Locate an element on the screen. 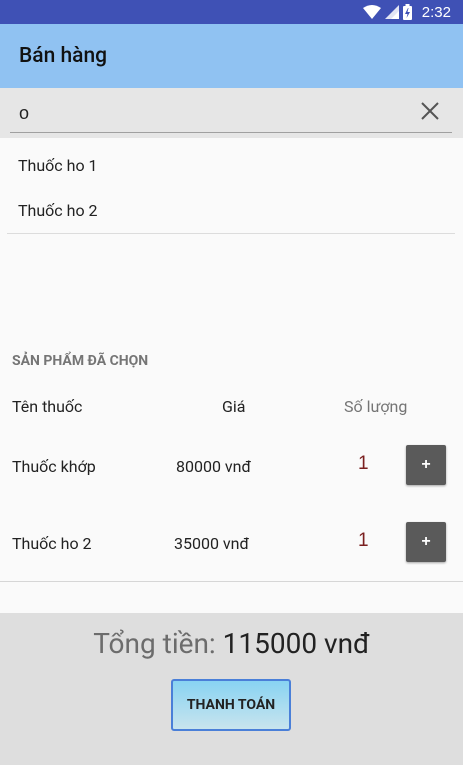  signal-icon is located at coordinates (391, 12).